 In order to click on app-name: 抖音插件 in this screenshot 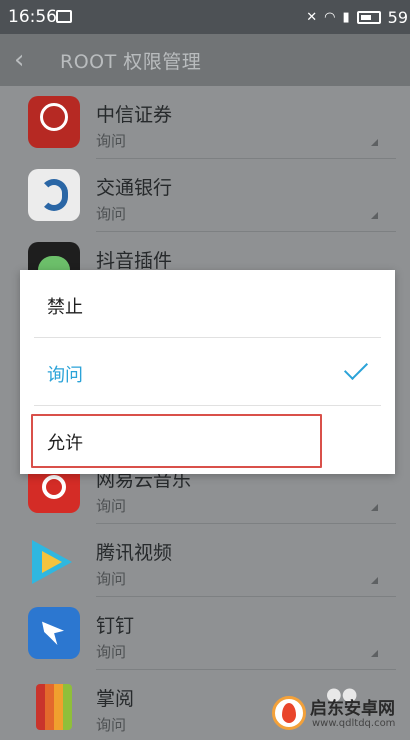, I will do `click(134, 261)`.